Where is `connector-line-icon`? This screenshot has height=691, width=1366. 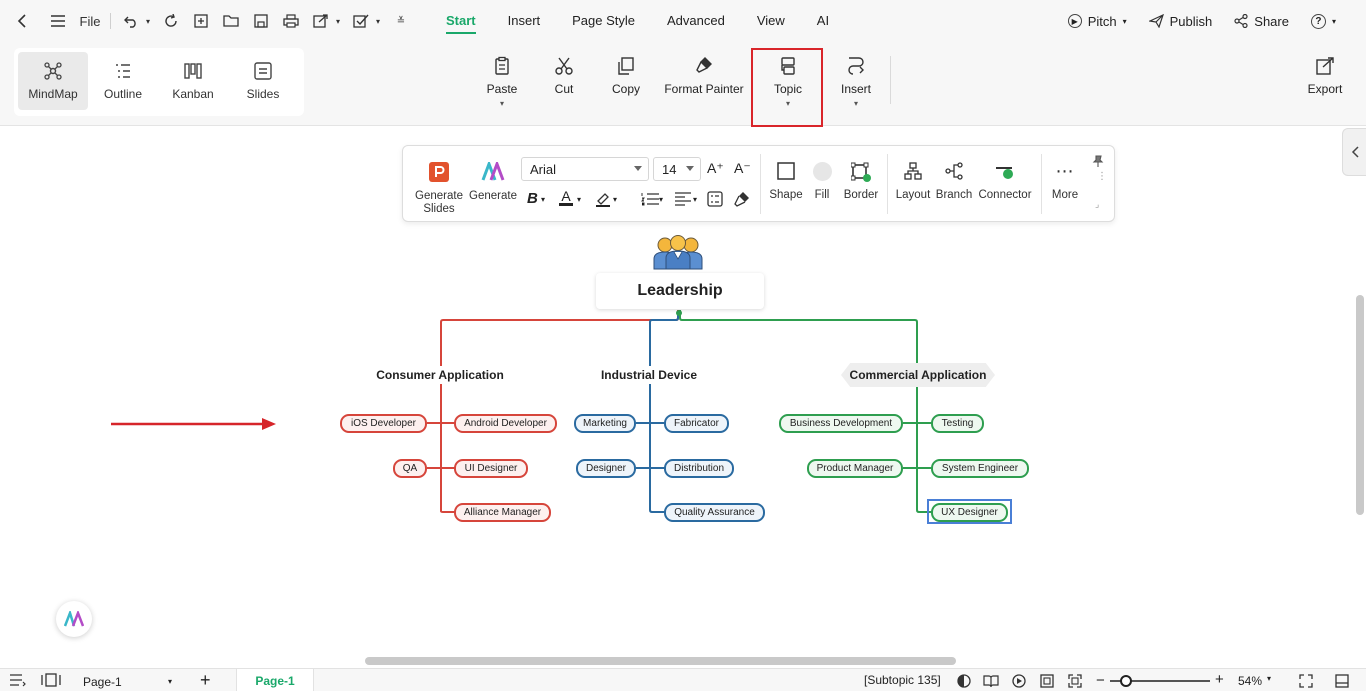
connector-line-icon is located at coordinates (1004, 173).